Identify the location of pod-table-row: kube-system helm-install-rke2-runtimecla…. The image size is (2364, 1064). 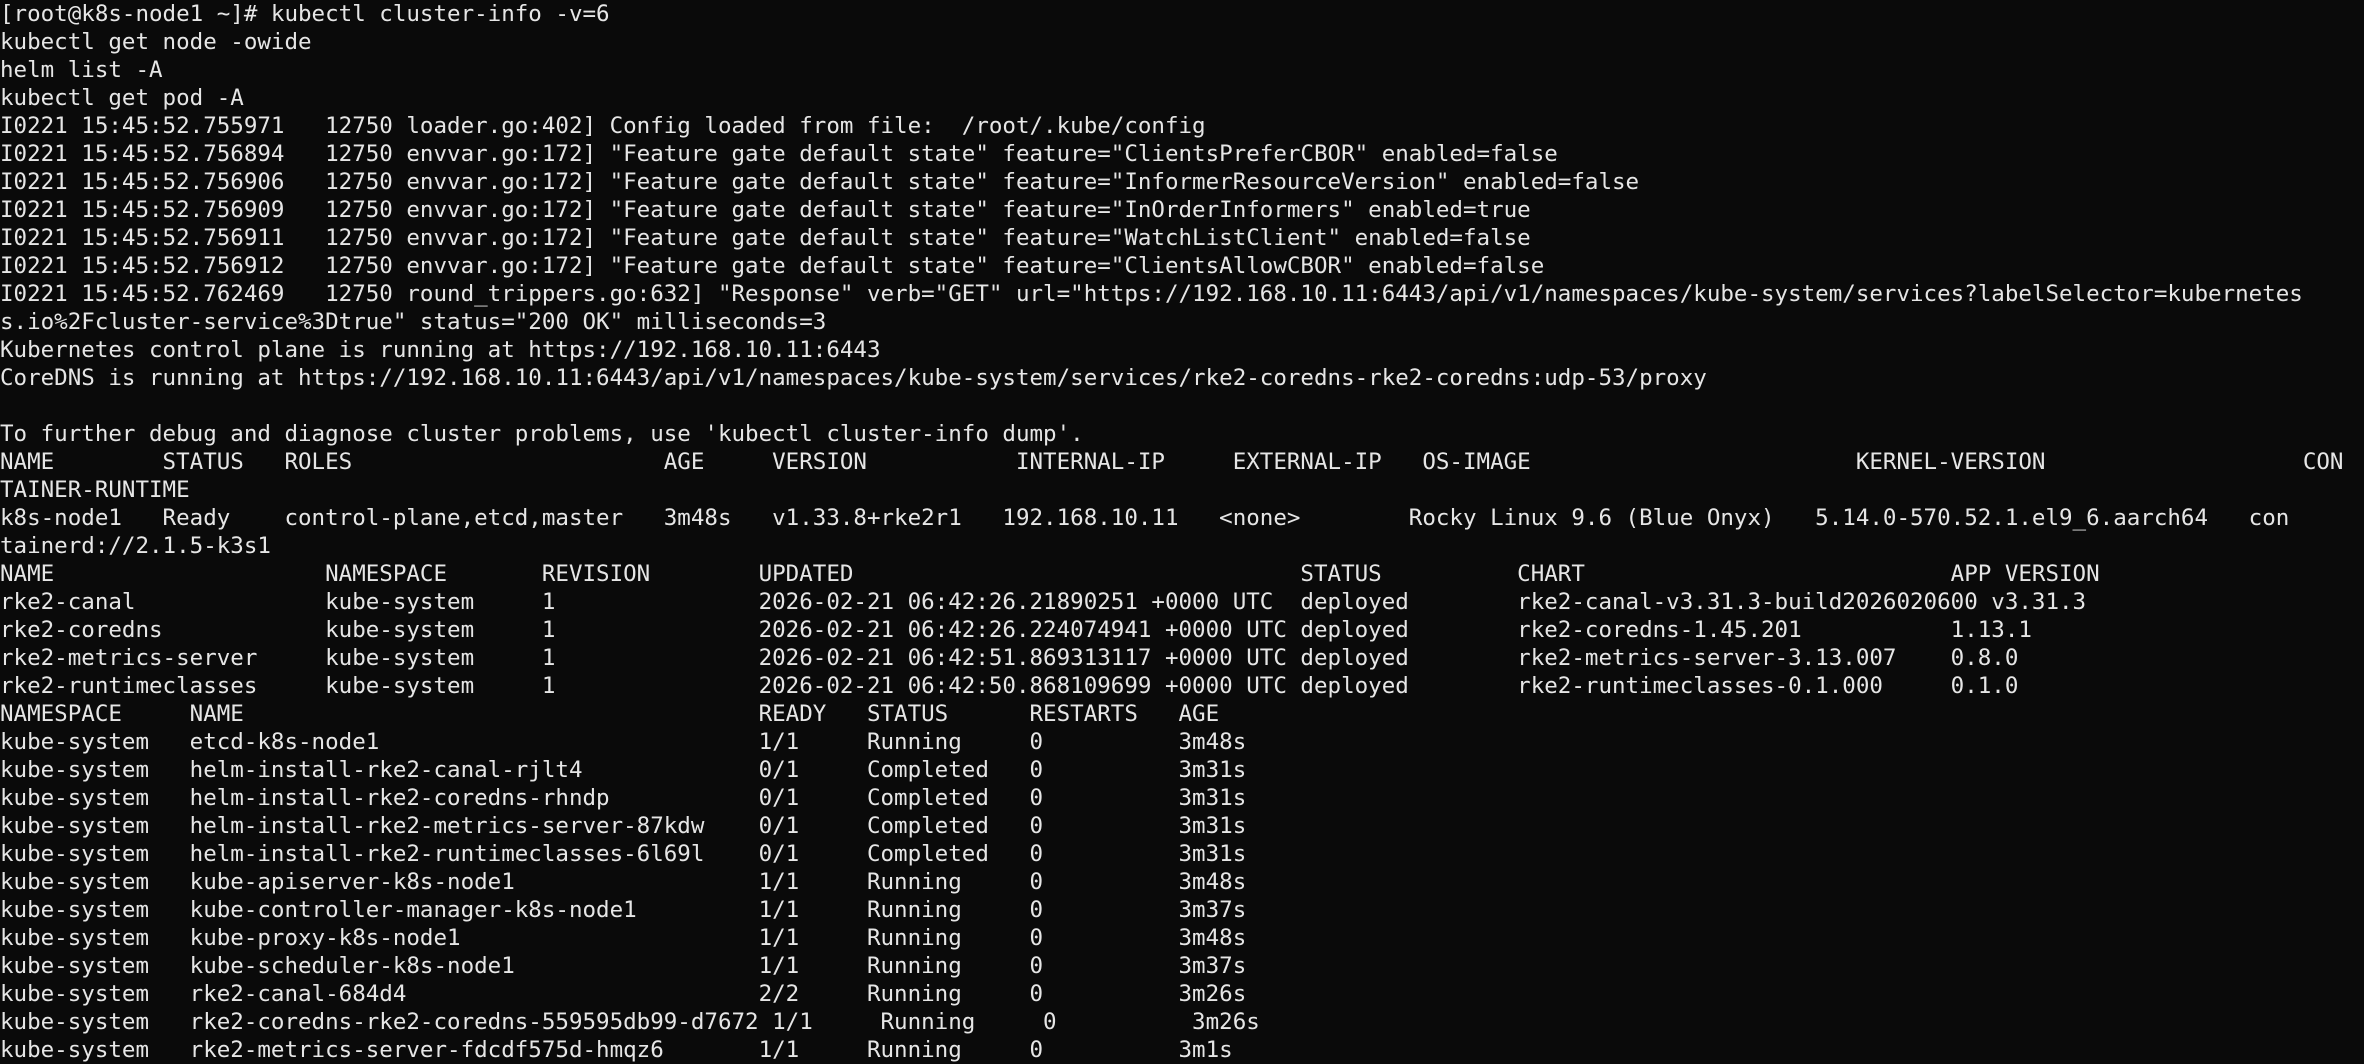
(623, 854).